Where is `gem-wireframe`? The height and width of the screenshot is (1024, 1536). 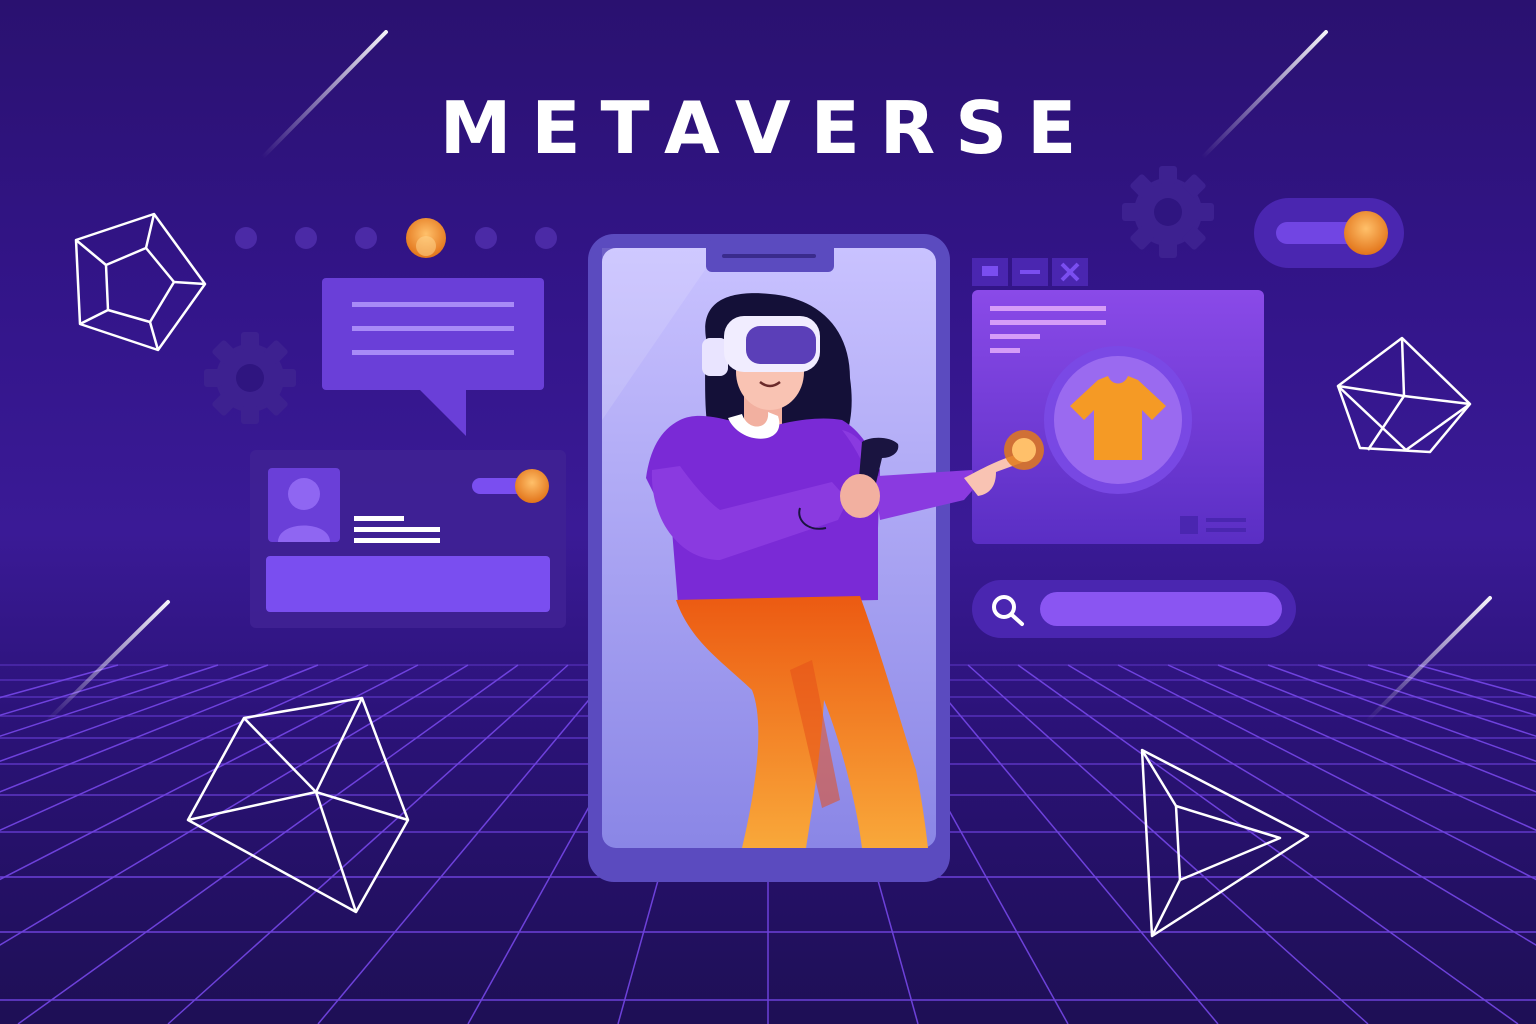 gem-wireframe is located at coordinates (298, 805).